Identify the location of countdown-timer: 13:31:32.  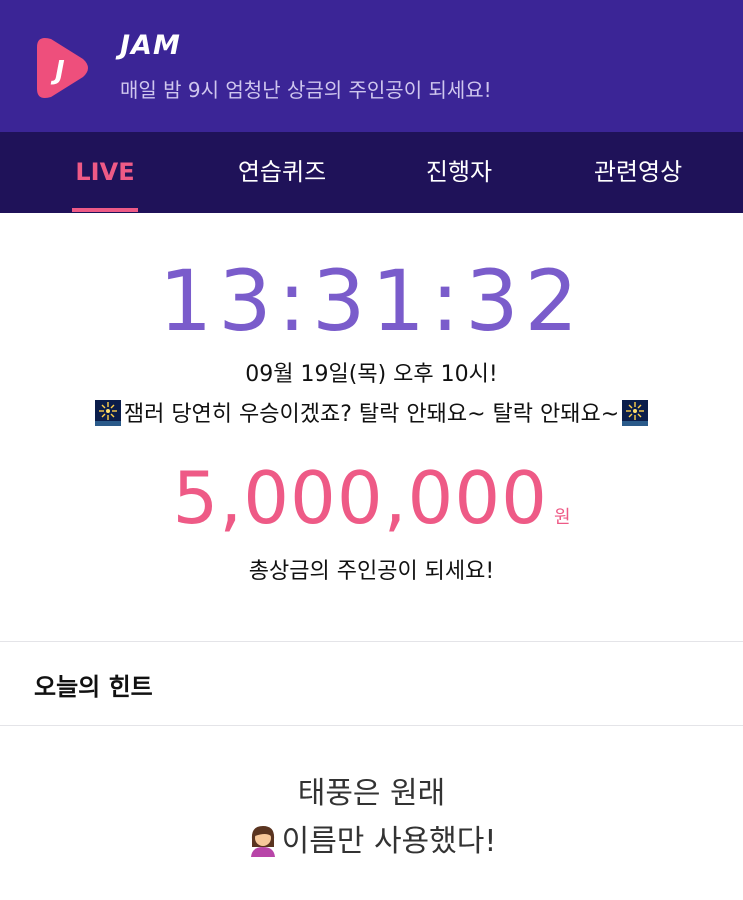
(371, 301).